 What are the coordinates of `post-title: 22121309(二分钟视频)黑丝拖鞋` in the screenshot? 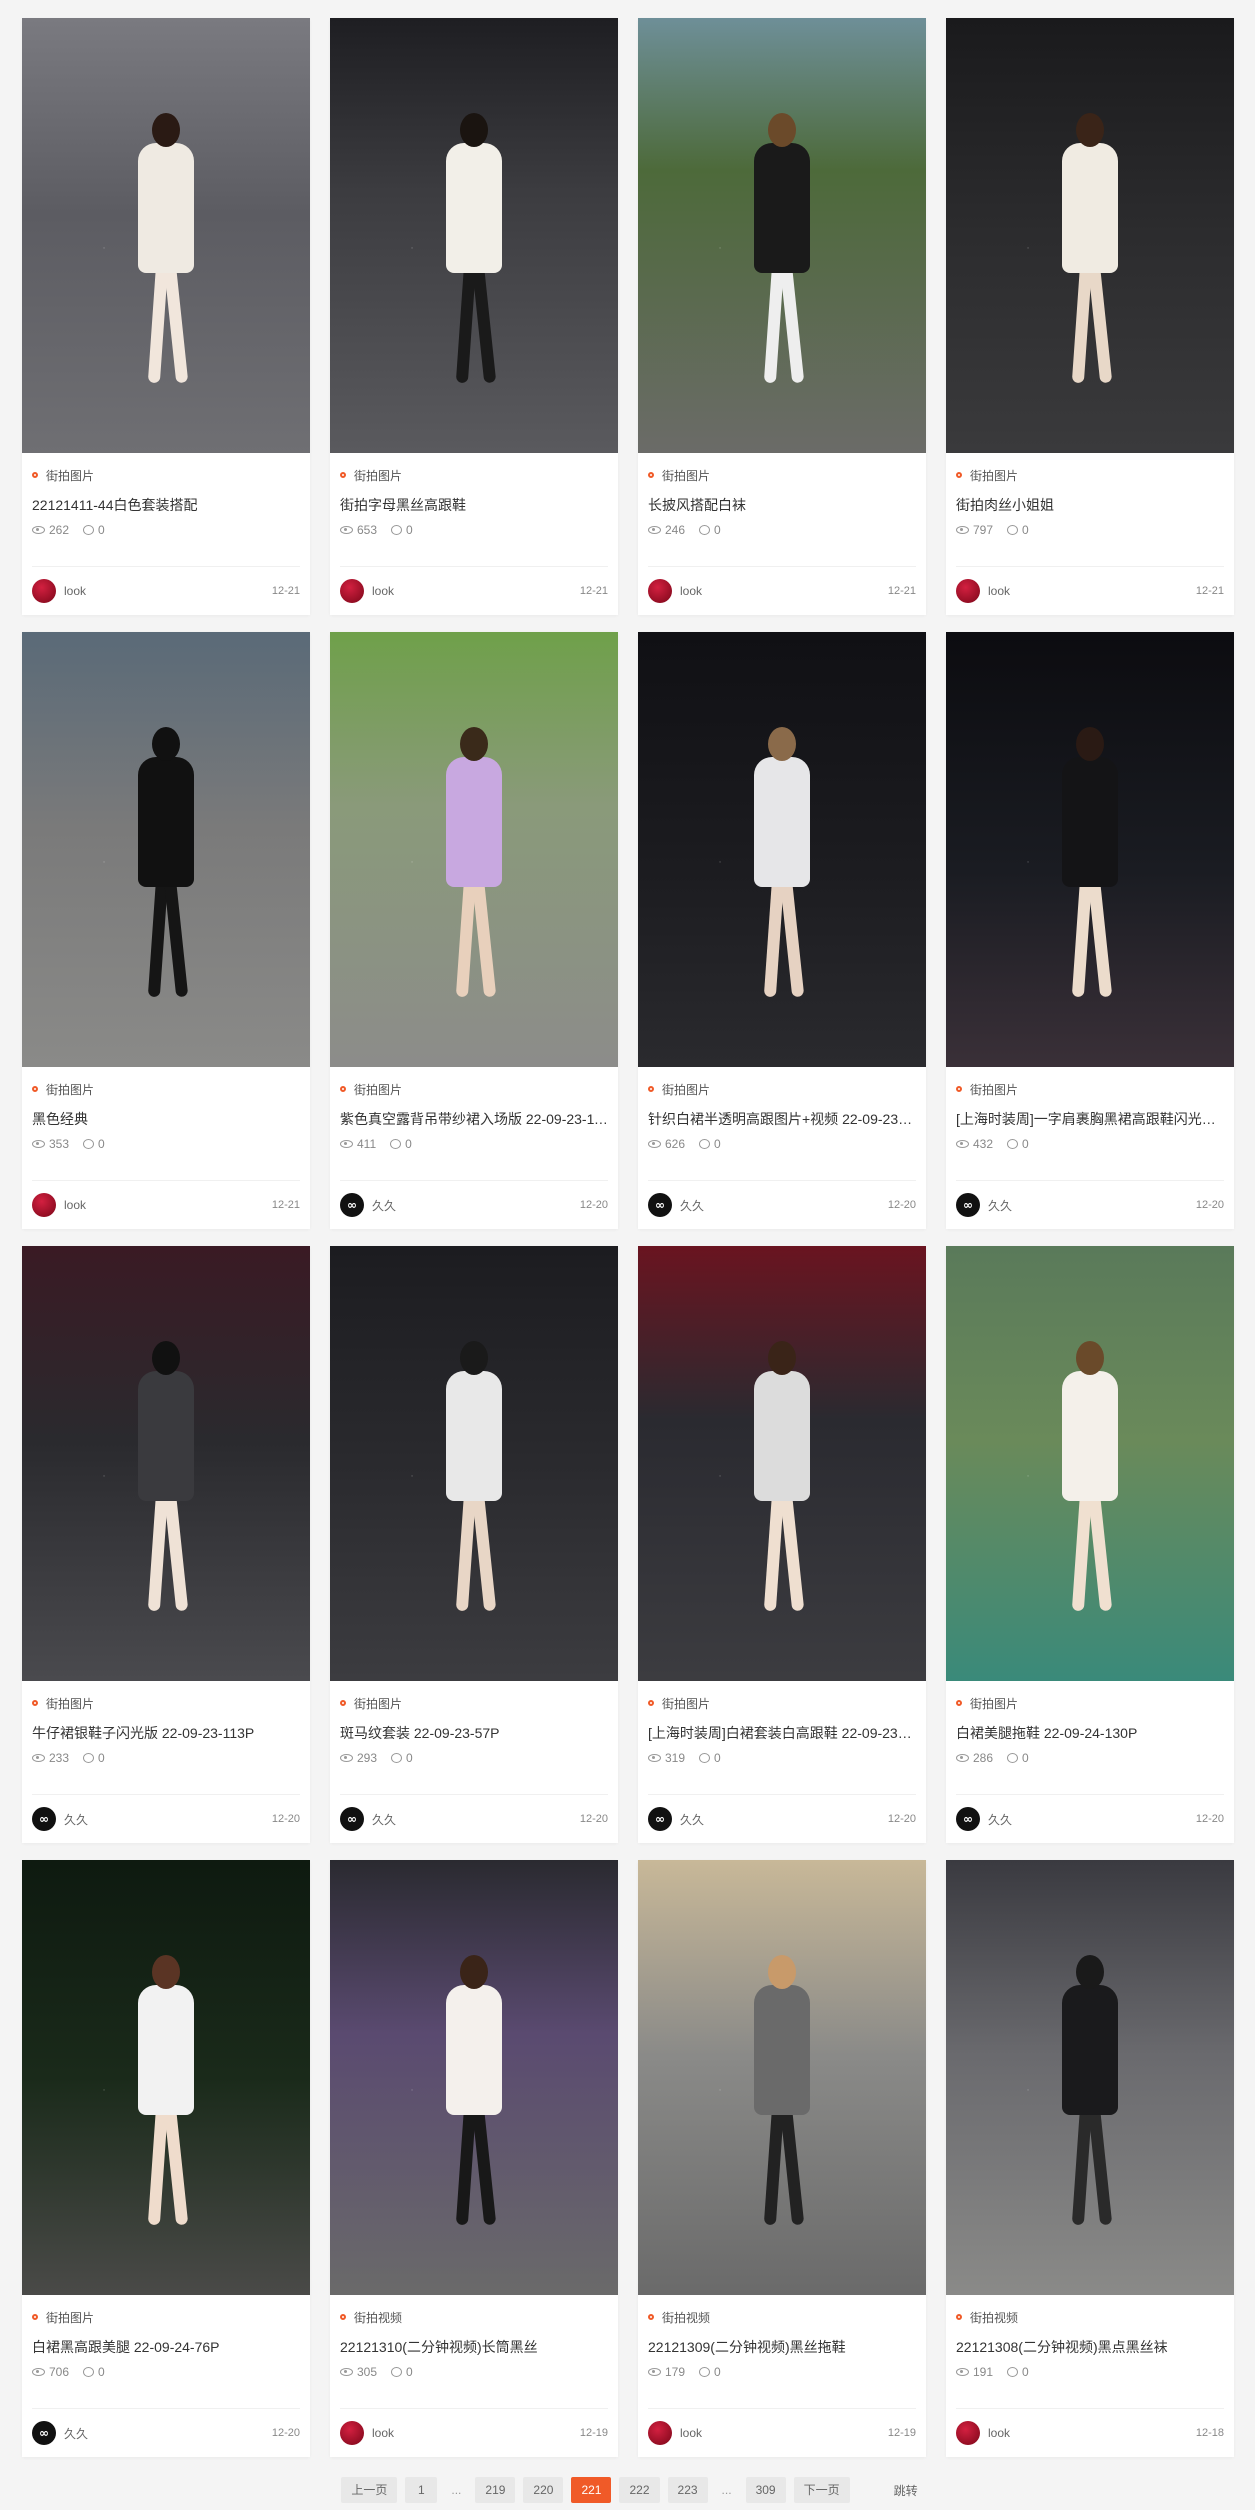 It's located at (782, 2346).